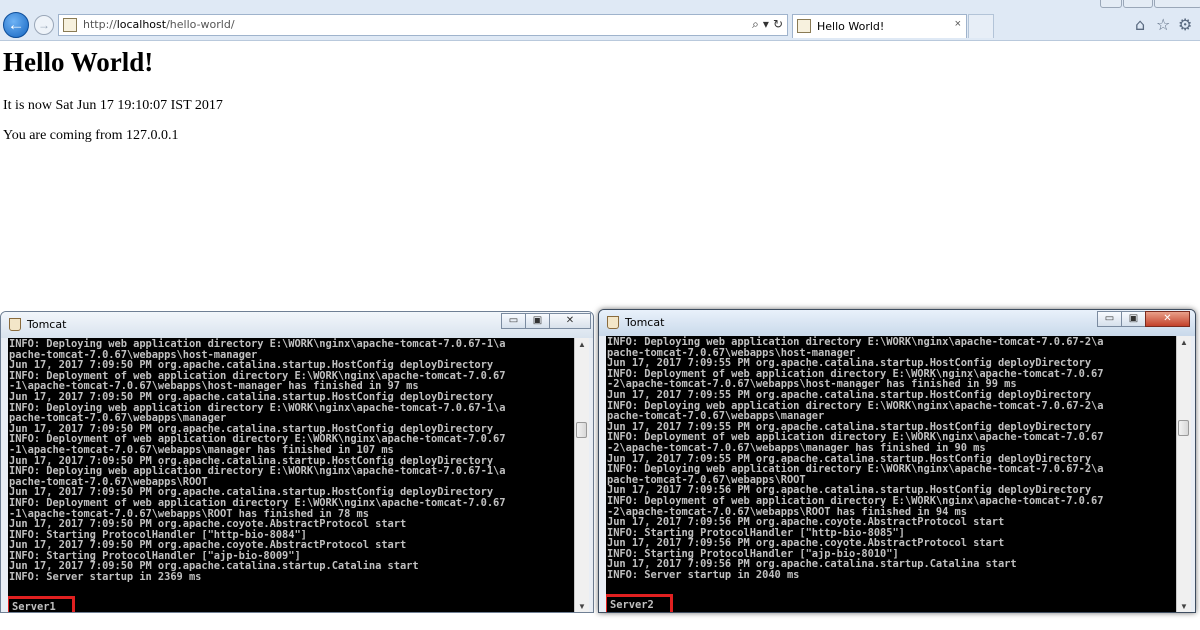  Describe the element at coordinates (1185, 24) in the screenshot. I see `gear-icon: ⚙` at that location.